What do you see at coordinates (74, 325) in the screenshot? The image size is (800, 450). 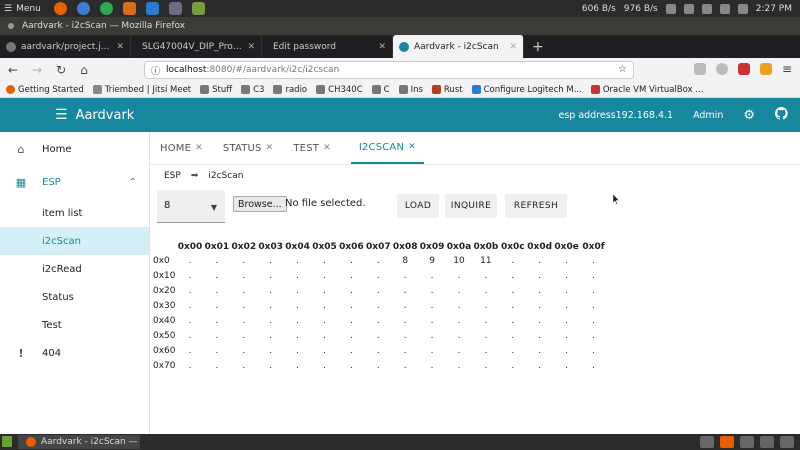 I see `sidebar-item-test: Test` at bounding box center [74, 325].